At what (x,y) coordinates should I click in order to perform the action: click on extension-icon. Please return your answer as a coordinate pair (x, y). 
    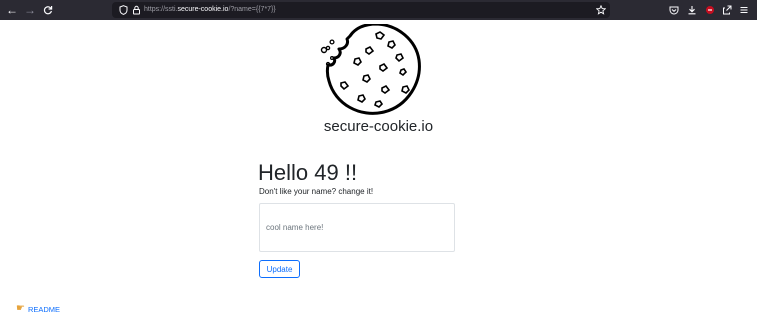
    Looking at the image, I should click on (710, 10).